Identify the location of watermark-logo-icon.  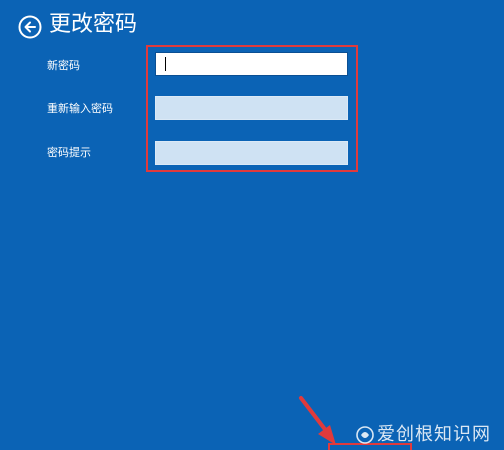
(365, 435).